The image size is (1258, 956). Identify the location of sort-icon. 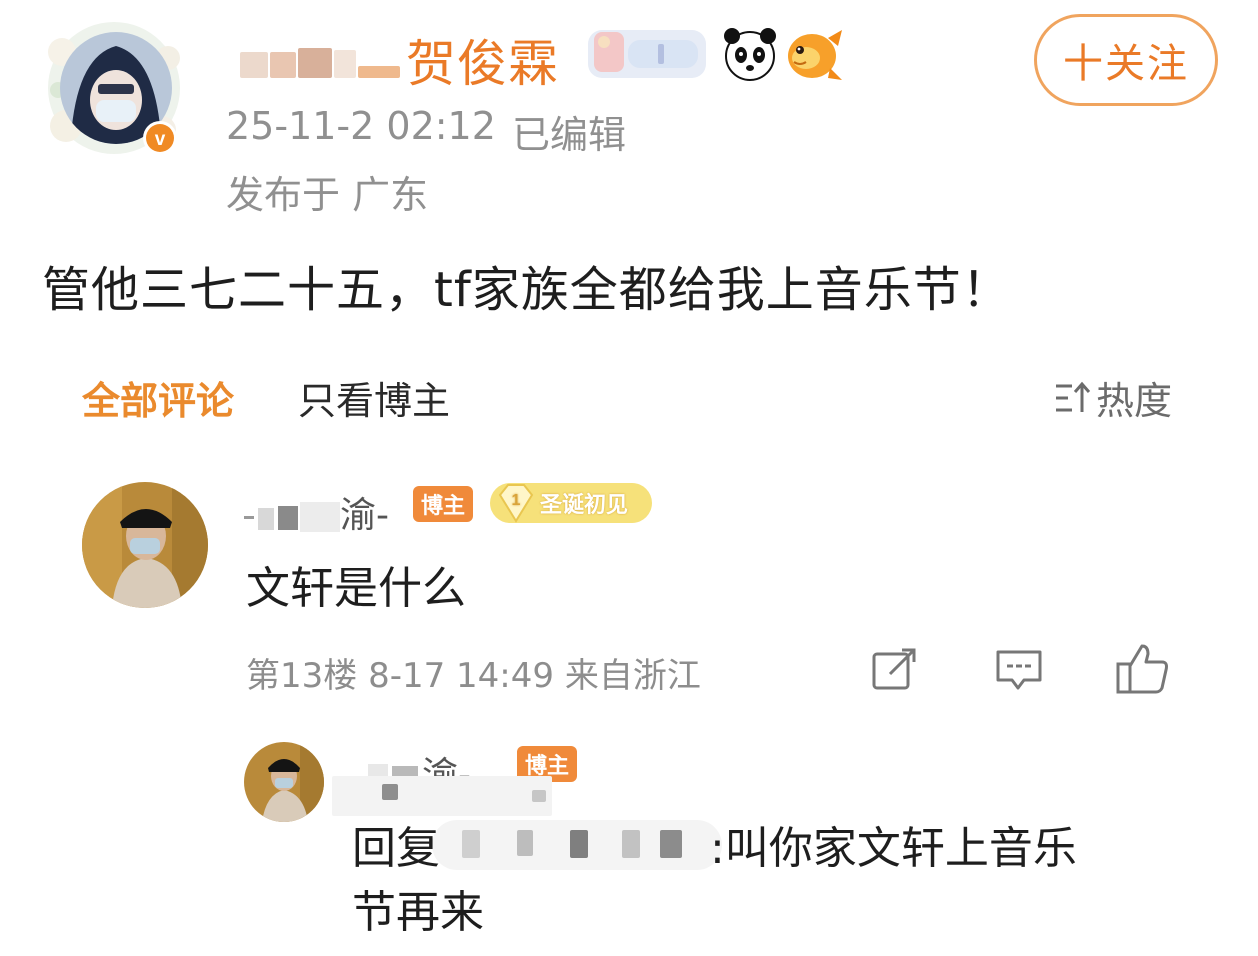
(1073, 396).